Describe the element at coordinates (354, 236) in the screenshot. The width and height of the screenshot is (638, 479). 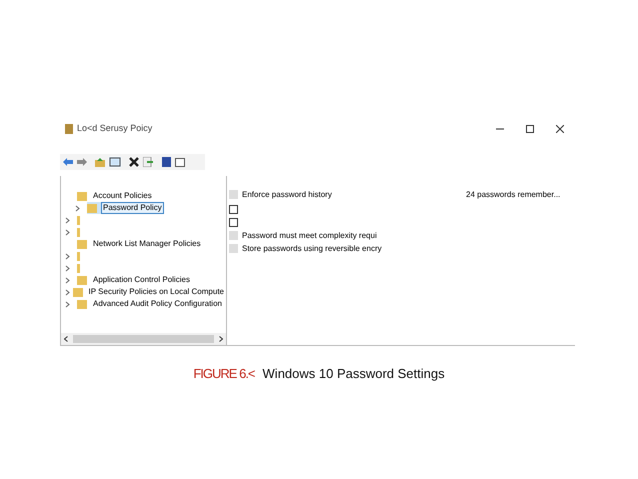
I see `policy-name: Password must meet complexity requi` at that location.